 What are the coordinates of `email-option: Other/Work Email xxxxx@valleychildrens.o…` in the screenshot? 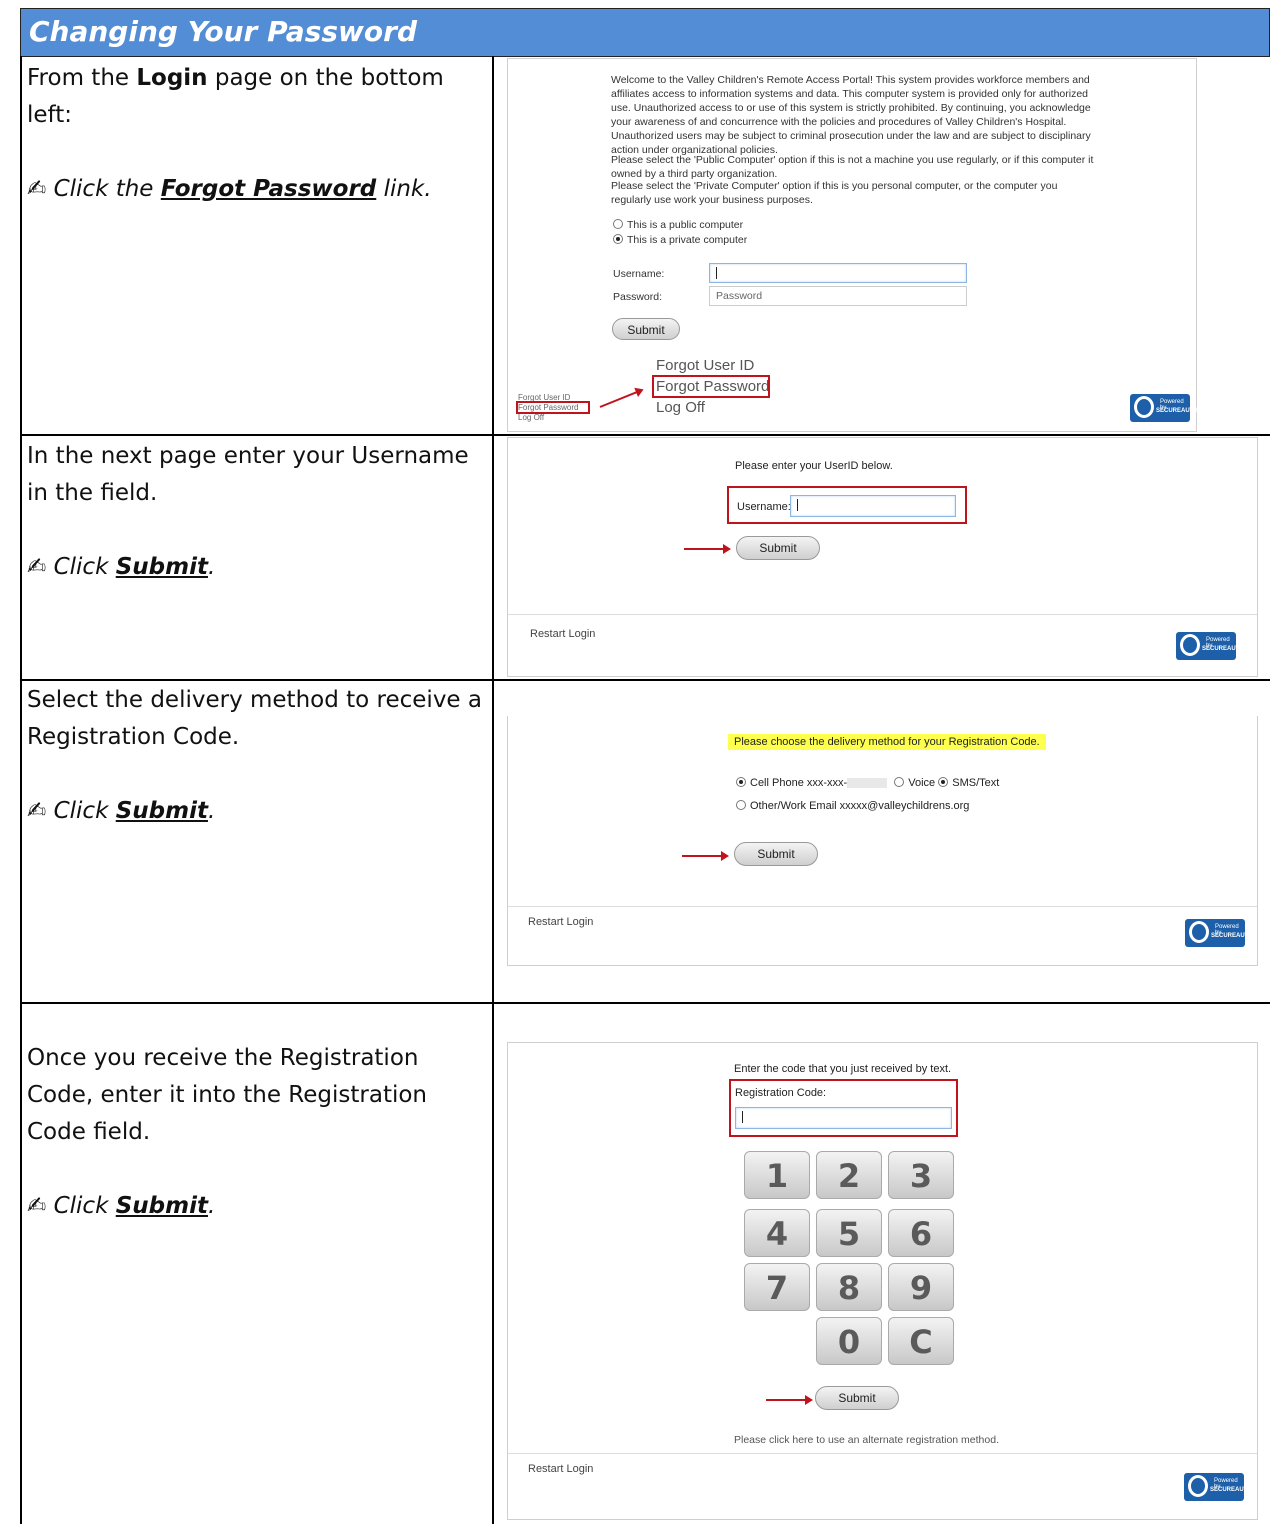 It's located at (852, 806).